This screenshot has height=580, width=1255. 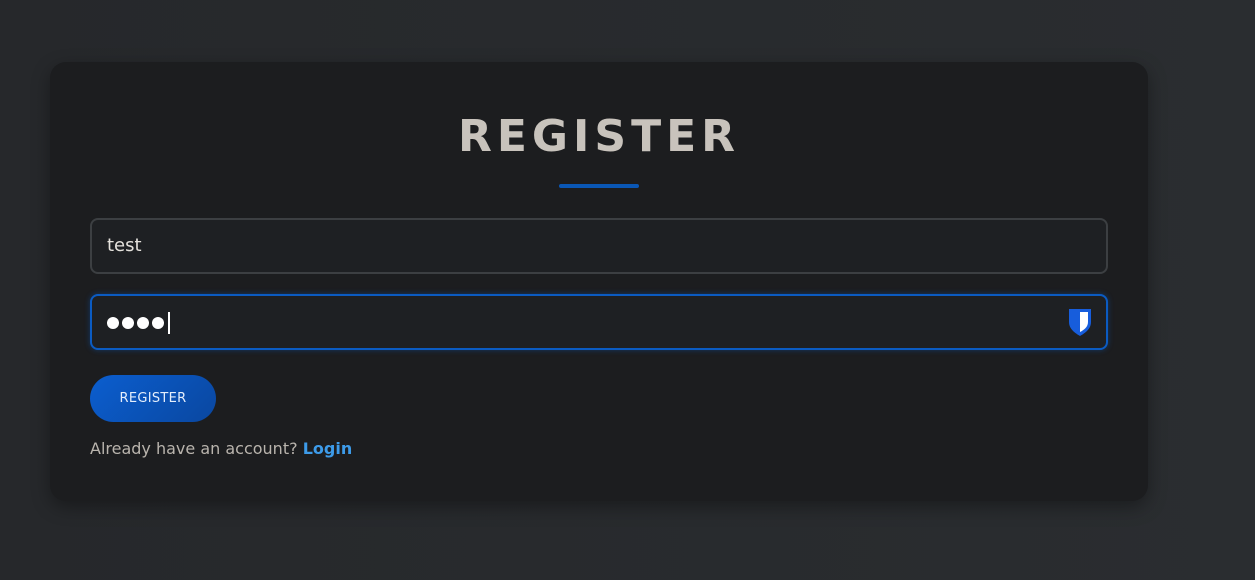 I want to click on login-link: Login, so click(x=328, y=448).